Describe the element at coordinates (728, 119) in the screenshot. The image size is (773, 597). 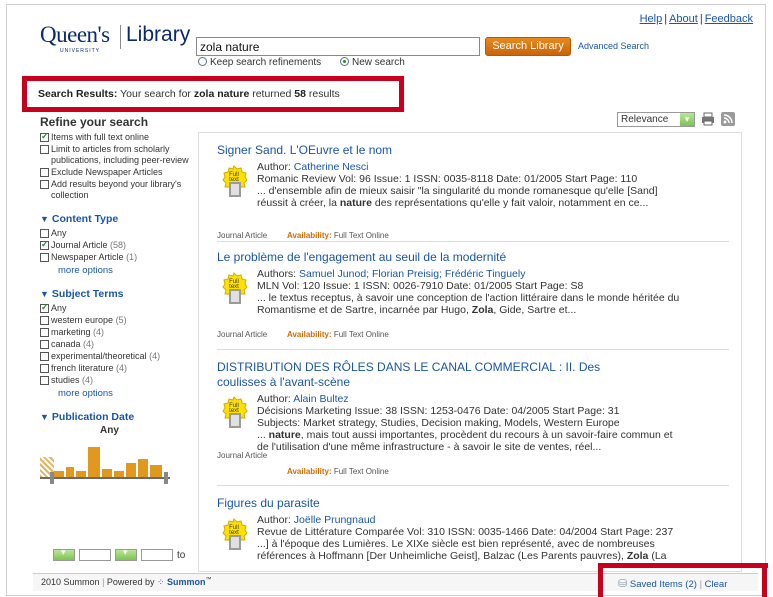
I see `rss-icon` at that location.